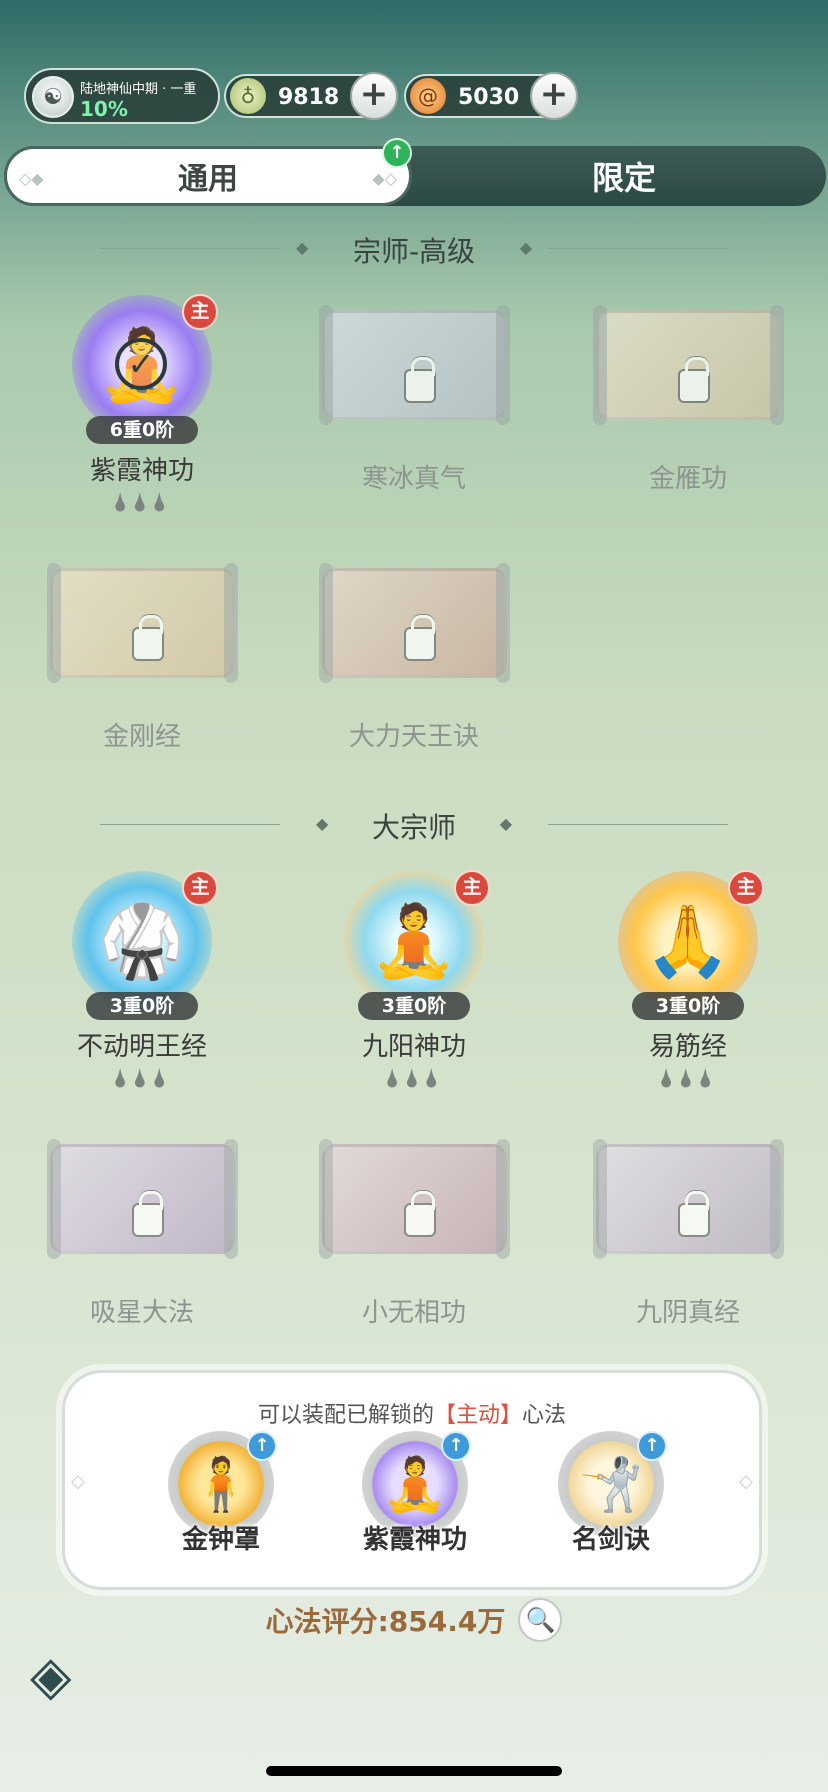  I want to click on add-jade-button: +, so click(374, 96).